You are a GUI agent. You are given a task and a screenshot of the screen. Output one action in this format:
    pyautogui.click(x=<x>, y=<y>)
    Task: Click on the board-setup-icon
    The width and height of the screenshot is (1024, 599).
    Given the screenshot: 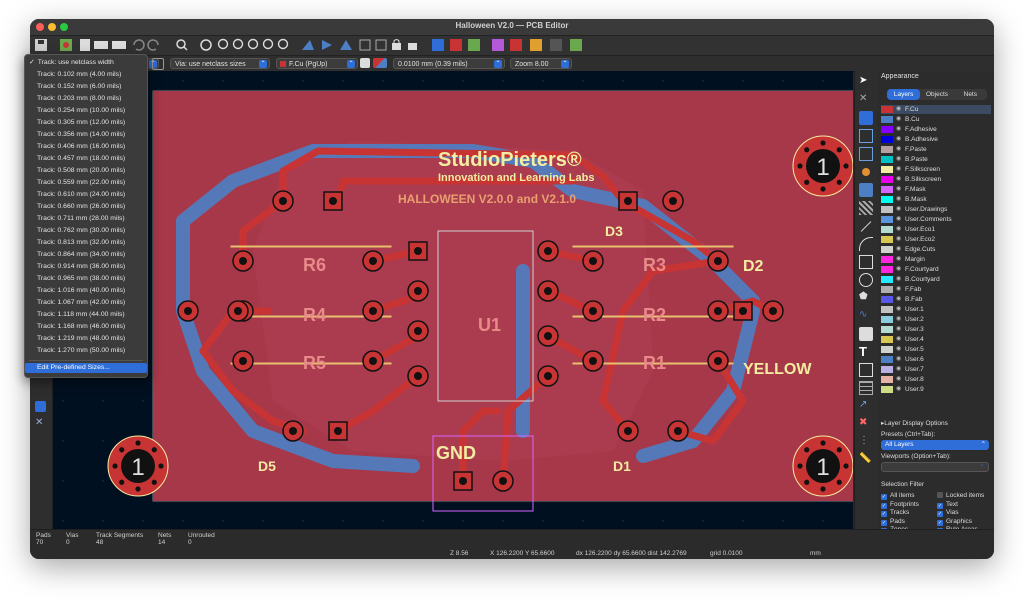 What is the action you would take?
    pyautogui.click(x=66, y=45)
    